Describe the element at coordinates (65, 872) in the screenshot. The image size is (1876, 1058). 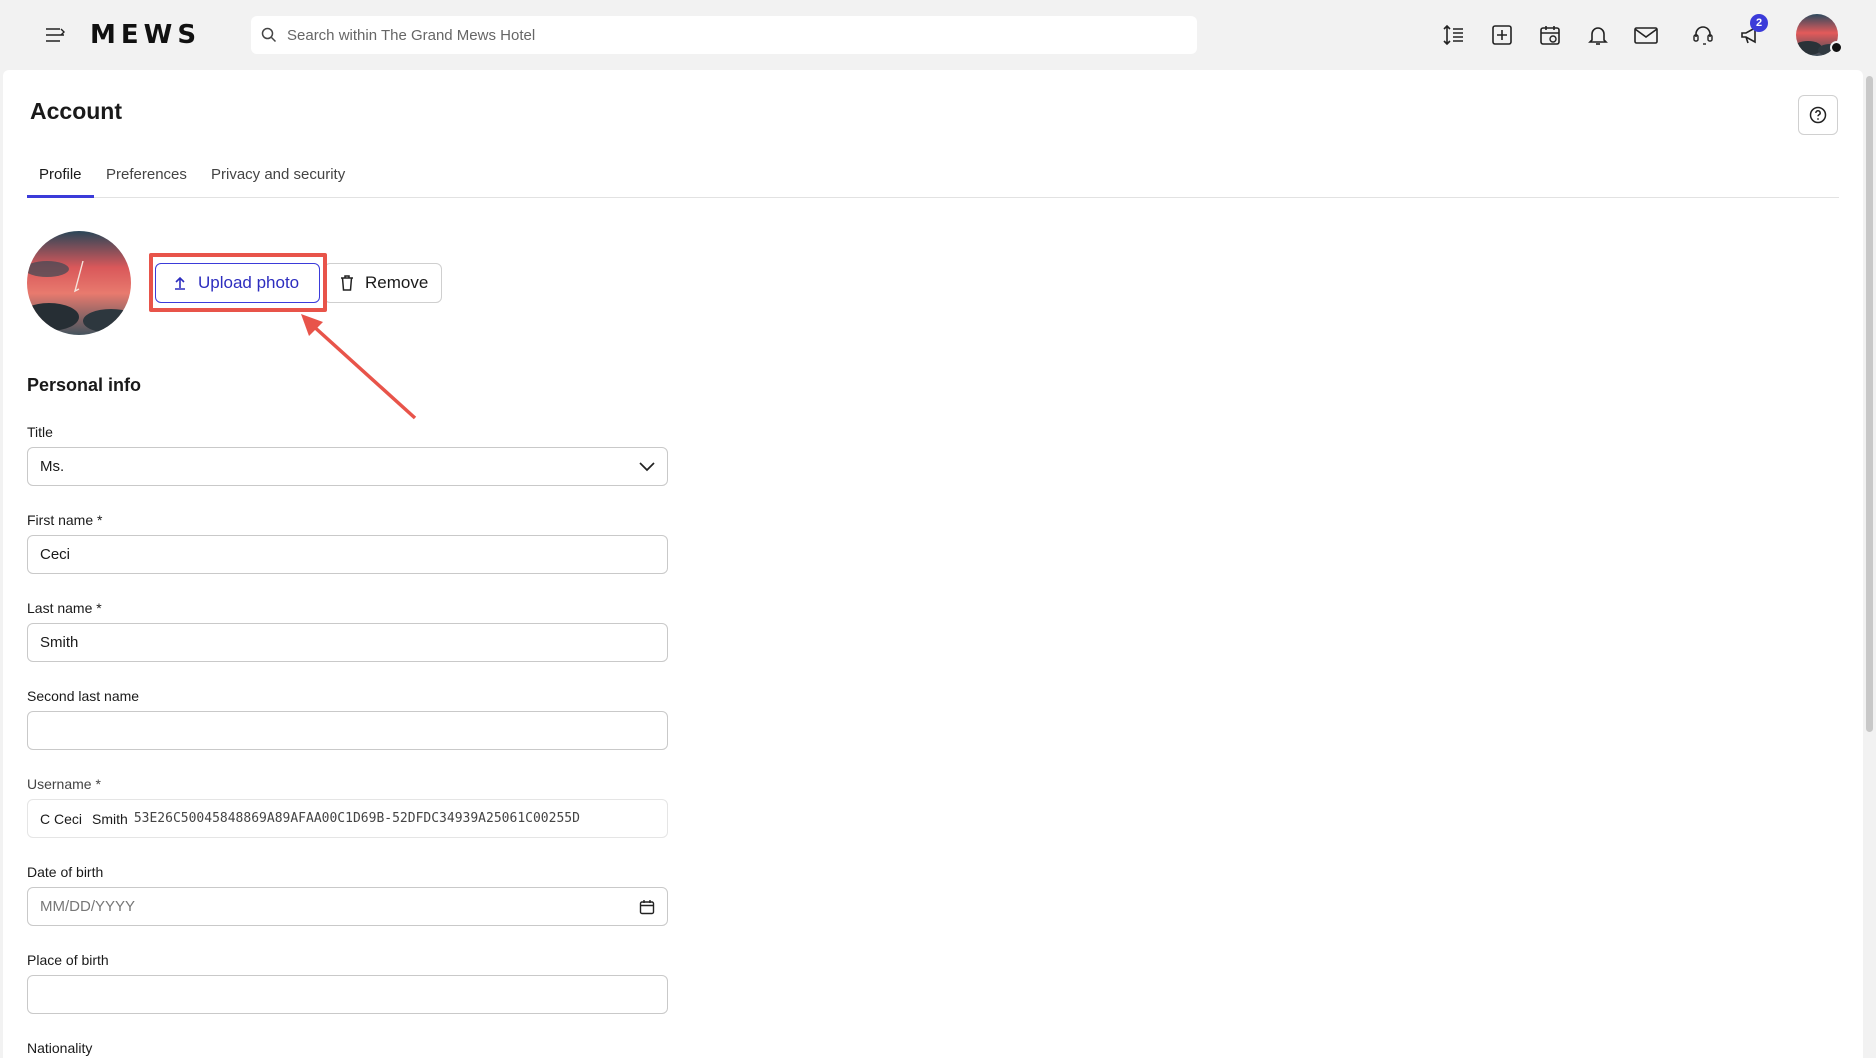
I see `dob-label: Date of birth` at that location.